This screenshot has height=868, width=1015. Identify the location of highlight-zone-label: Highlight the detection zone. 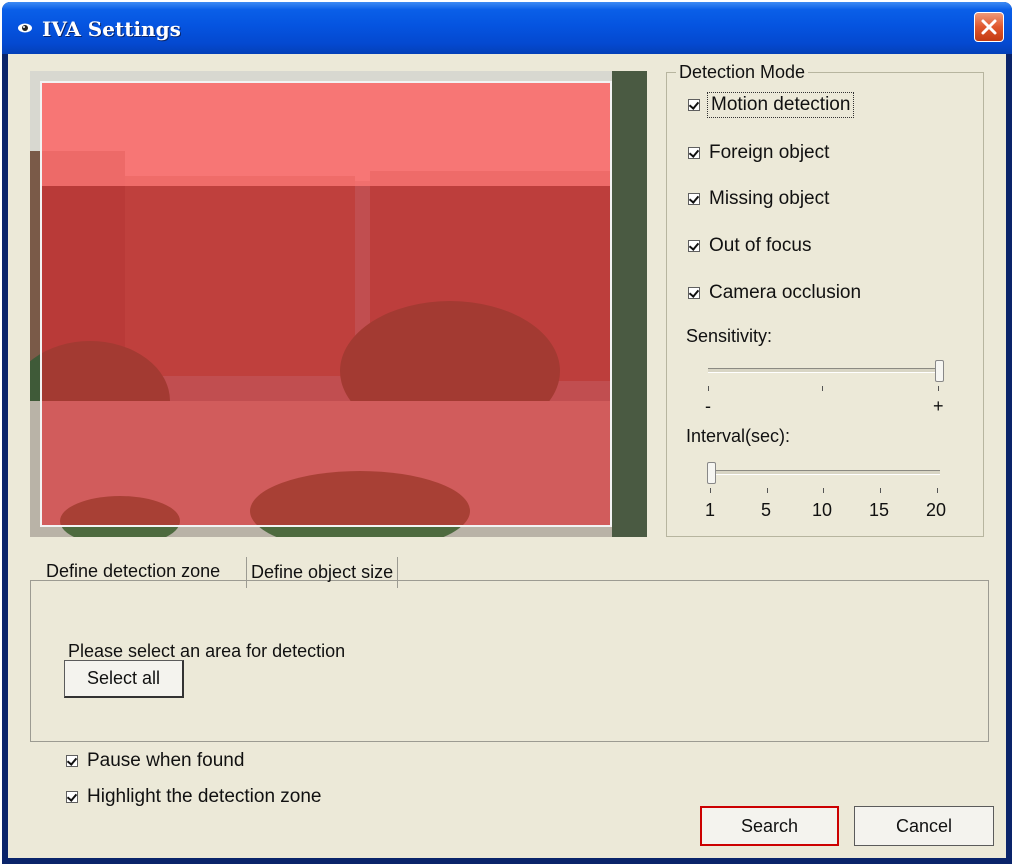
(204, 796).